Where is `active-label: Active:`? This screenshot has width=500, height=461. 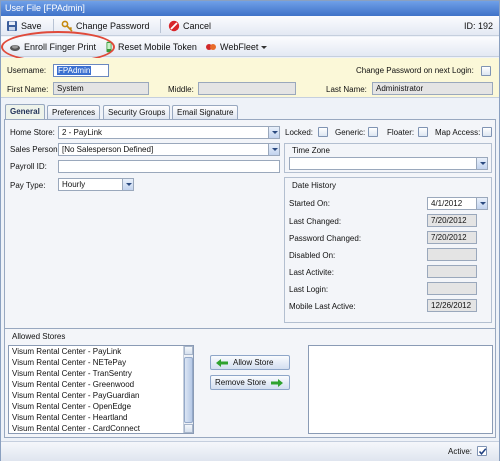 active-label: Active: is located at coordinates (460, 451).